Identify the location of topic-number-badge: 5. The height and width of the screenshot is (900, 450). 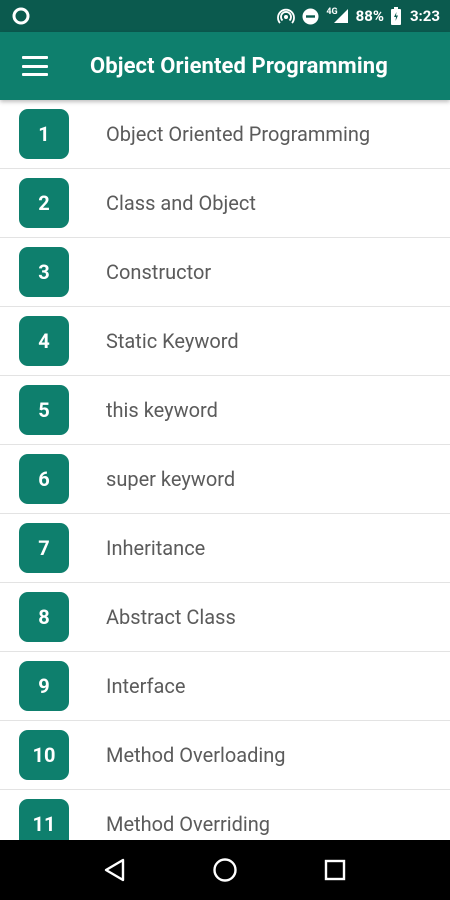
(44, 410).